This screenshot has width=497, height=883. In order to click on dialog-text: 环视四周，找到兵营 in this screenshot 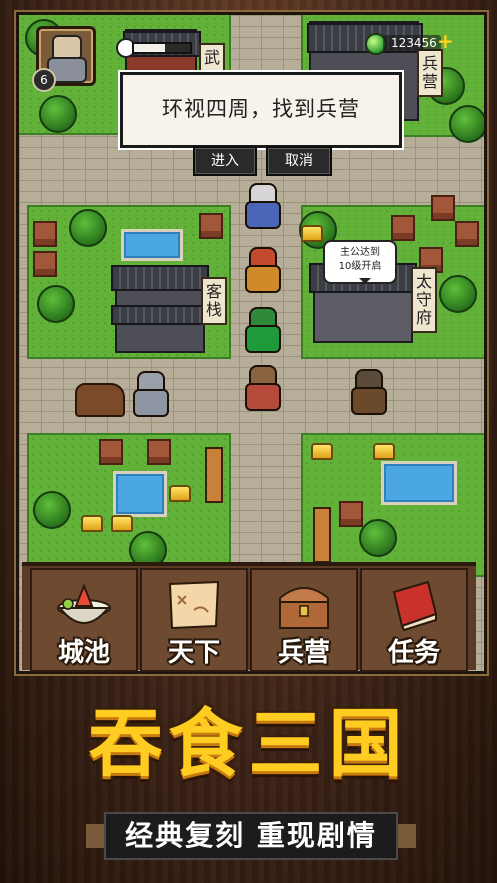, I will do `click(261, 109)`.